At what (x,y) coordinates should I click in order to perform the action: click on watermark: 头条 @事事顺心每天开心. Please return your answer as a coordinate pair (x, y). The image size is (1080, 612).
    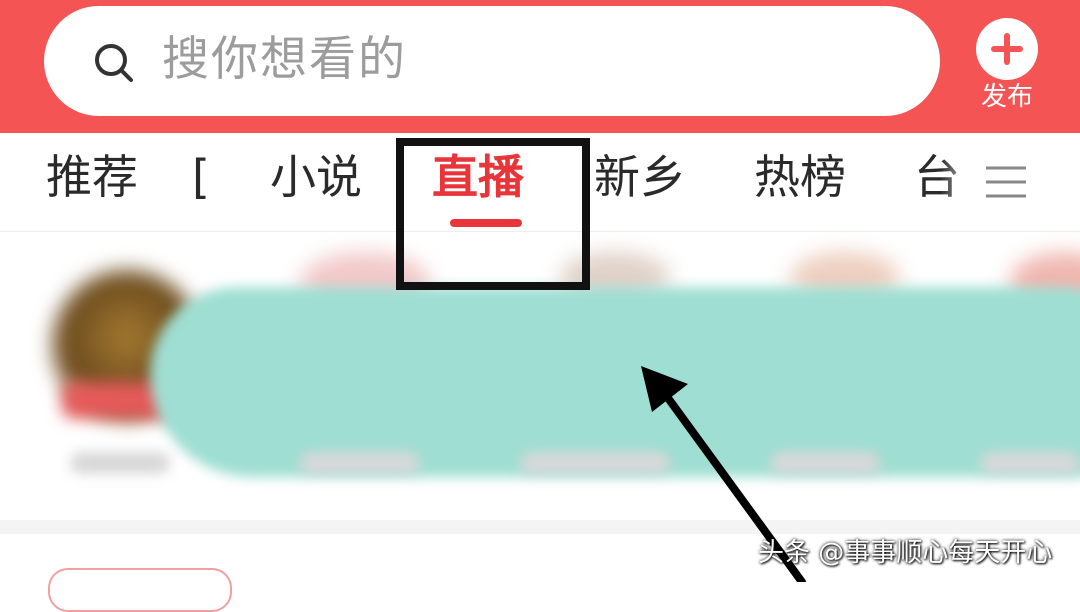
    Looking at the image, I should click on (905, 553).